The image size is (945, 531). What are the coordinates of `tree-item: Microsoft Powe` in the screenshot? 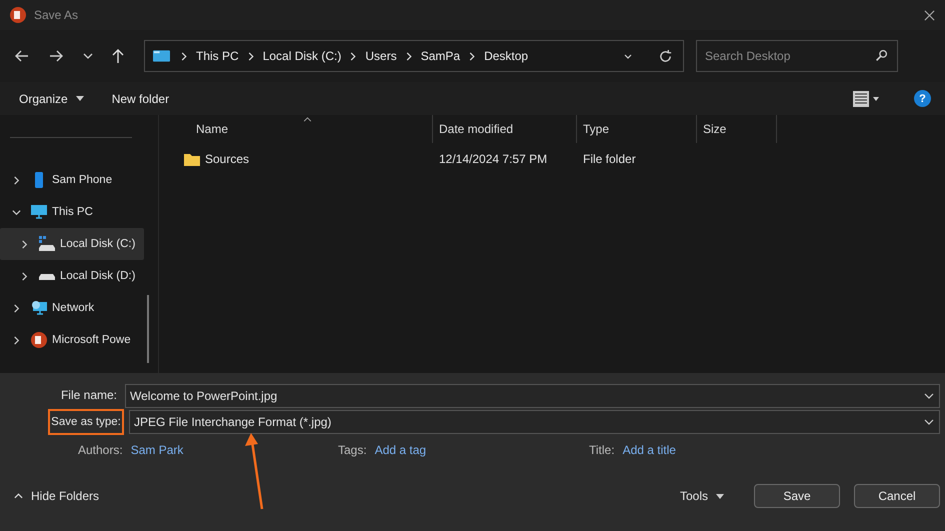 It's located at (72, 340).